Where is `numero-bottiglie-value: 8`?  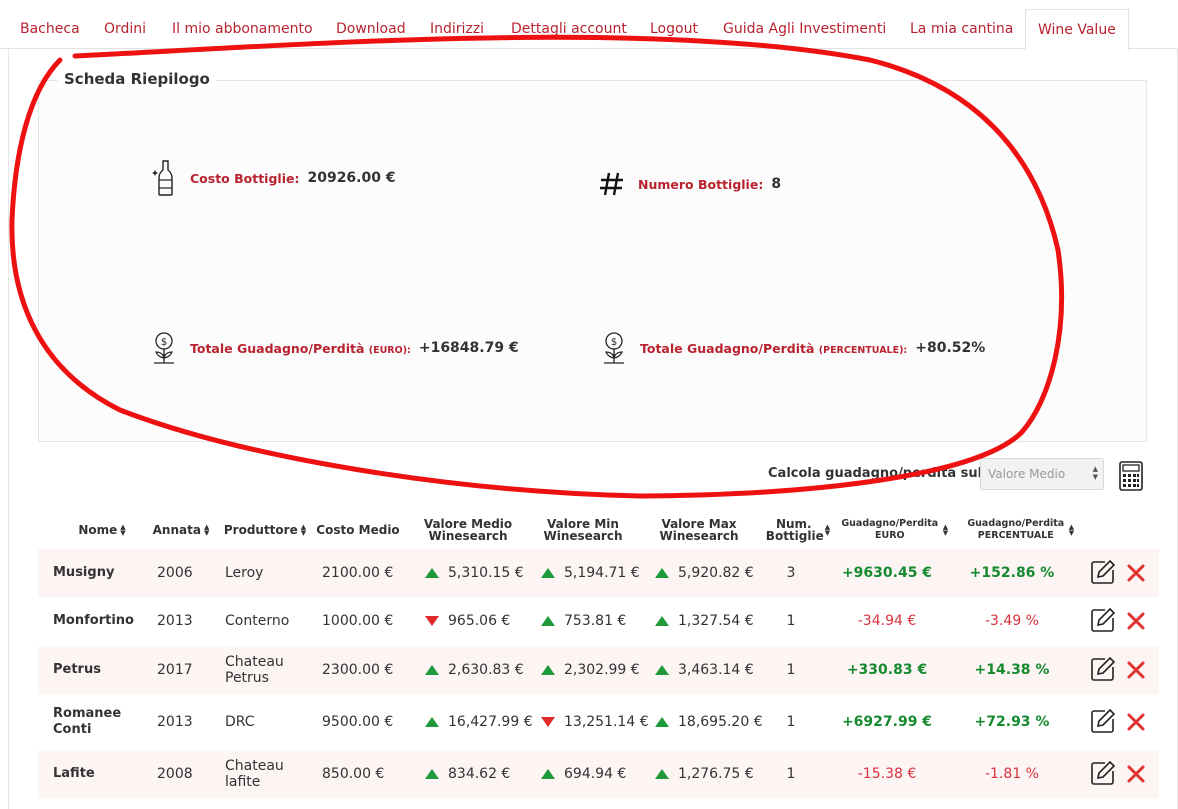 numero-bottiglie-value: 8 is located at coordinates (776, 184).